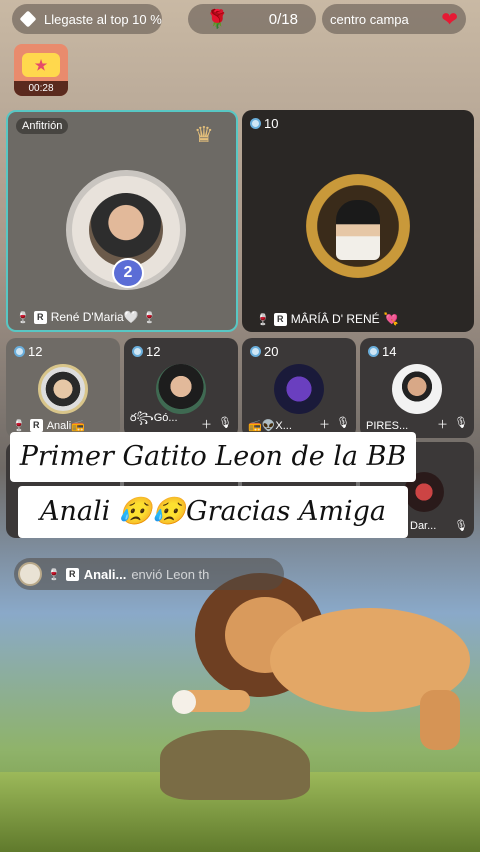 The width and height of the screenshot is (480, 852). Describe the element at coordinates (28, 19) in the screenshot. I see `diamond-icon` at that location.